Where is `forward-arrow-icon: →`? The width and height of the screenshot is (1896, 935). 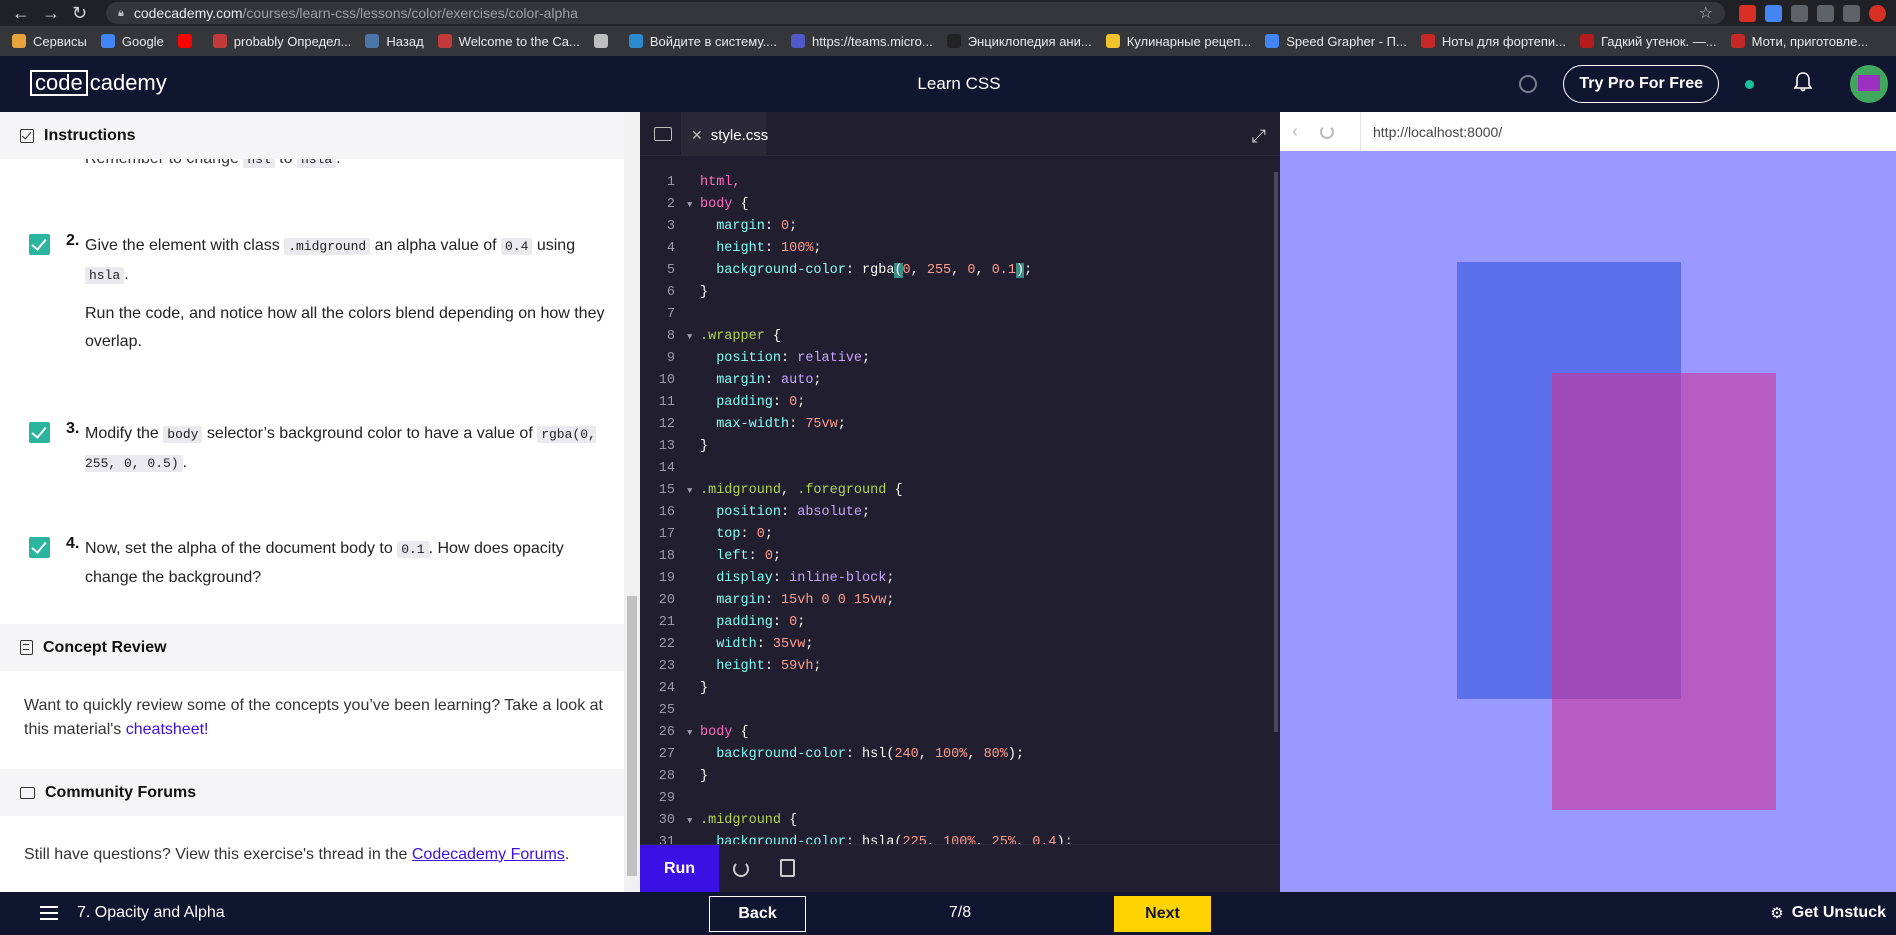 forward-arrow-icon: → is located at coordinates (51, 13).